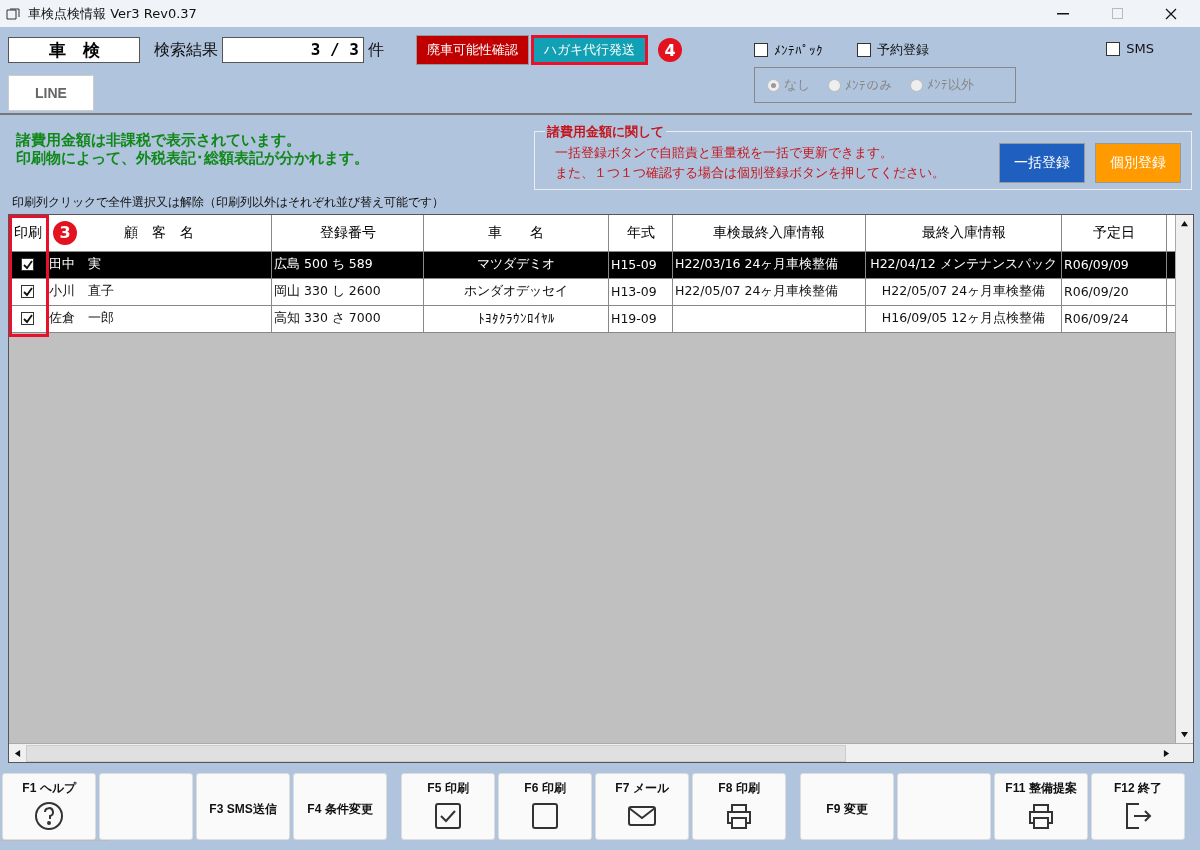 The image size is (1200, 850). I want to click on result-count-field: 3 / 3, so click(293, 50).